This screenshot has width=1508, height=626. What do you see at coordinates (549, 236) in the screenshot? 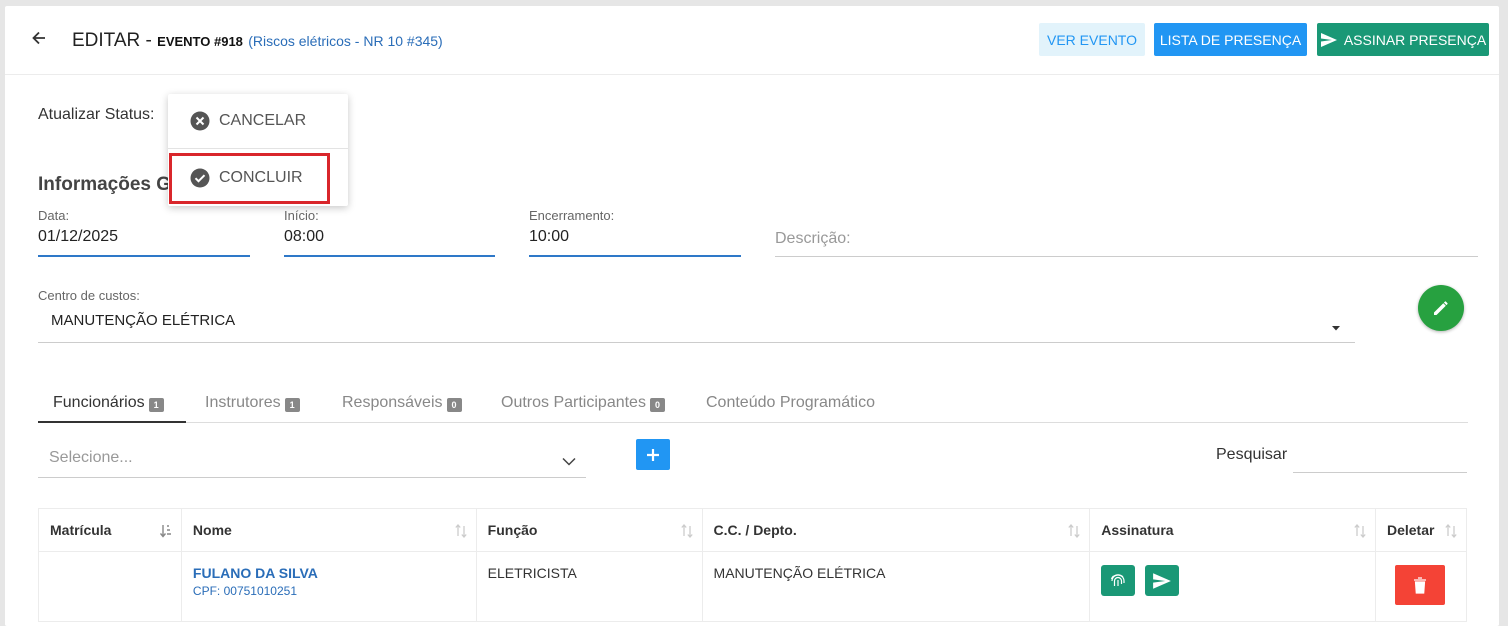
I see `encerramento-value: 10:00` at bounding box center [549, 236].